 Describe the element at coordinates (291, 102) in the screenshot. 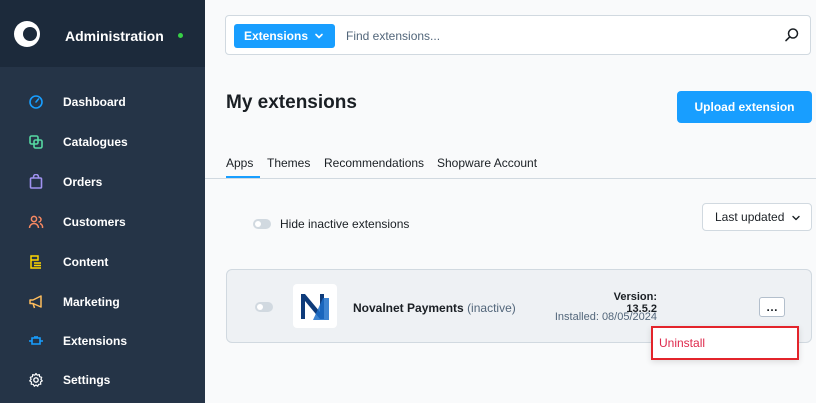

I see `page-title: My extensions` at that location.